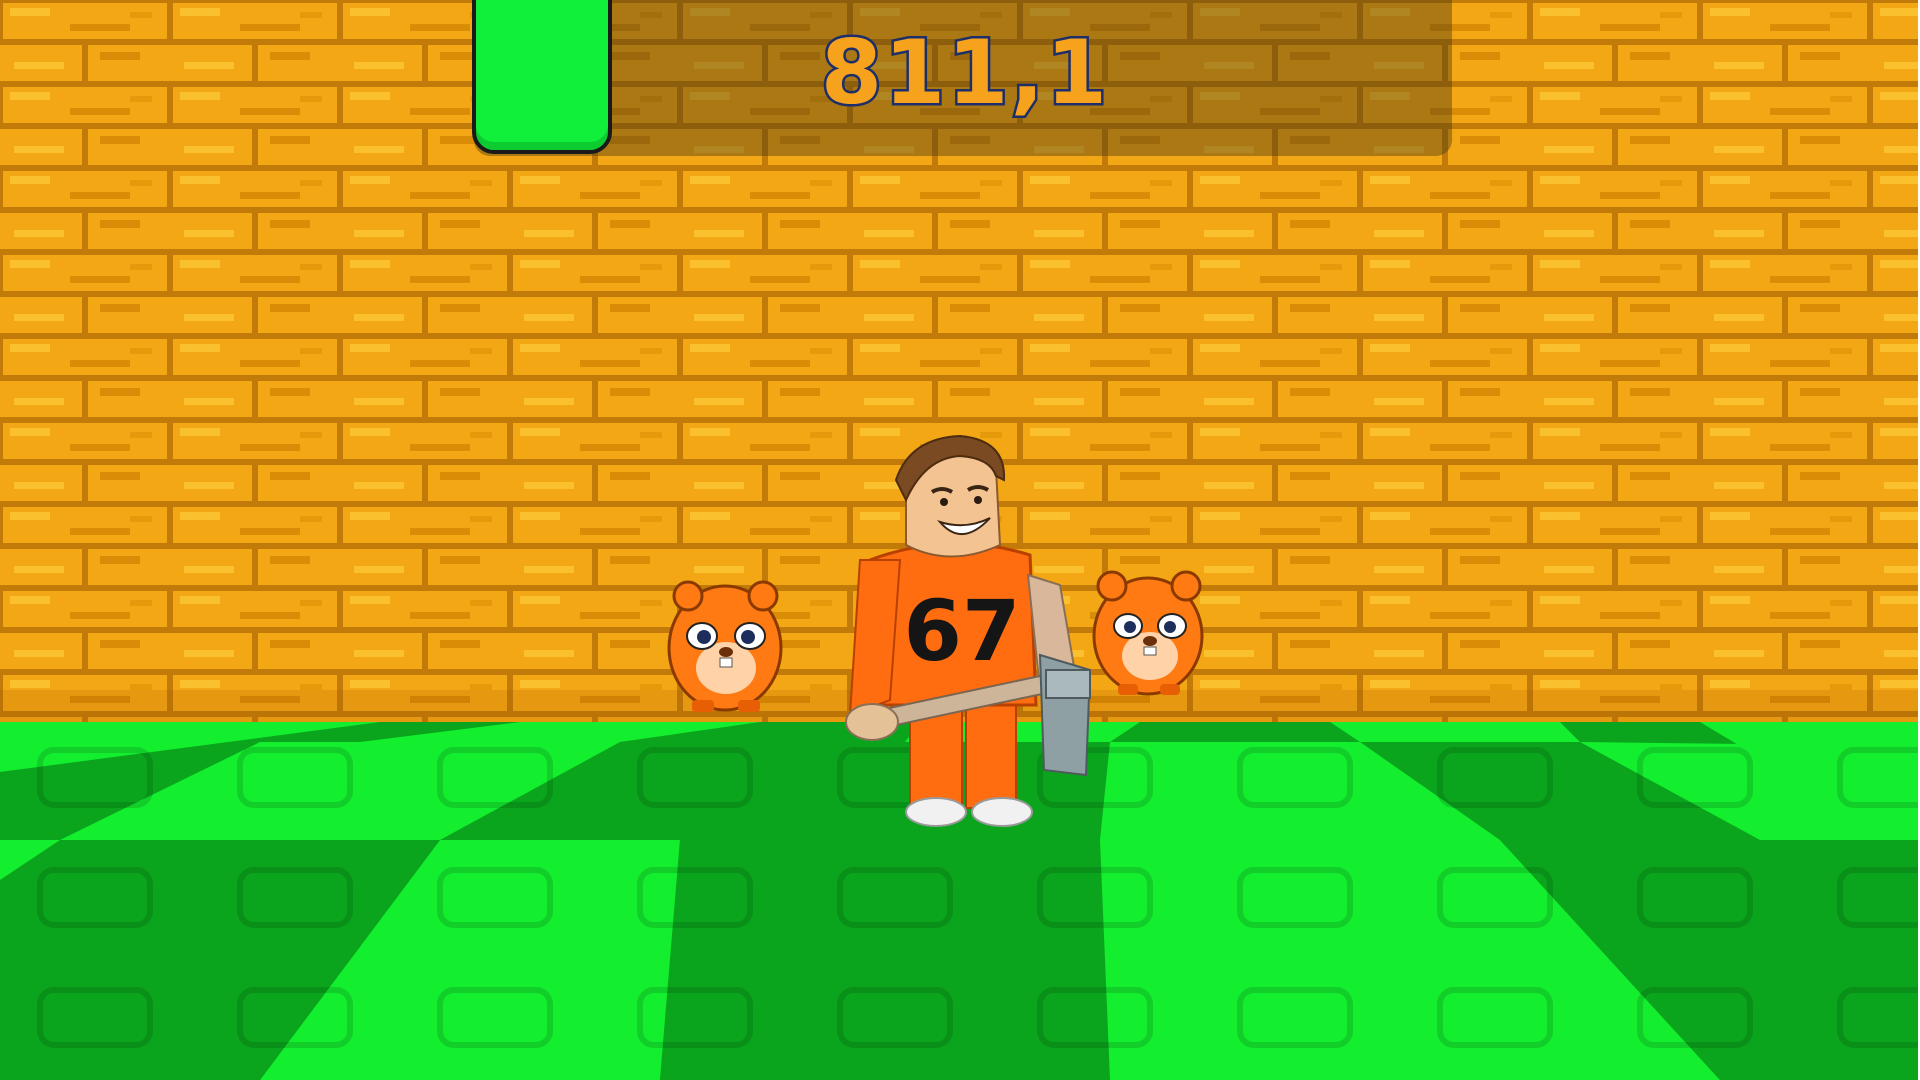 The height and width of the screenshot is (1080, 1920). Describe the element at coordinates (542, 77) in the screenshot. I see `green-progress-block` at that location.